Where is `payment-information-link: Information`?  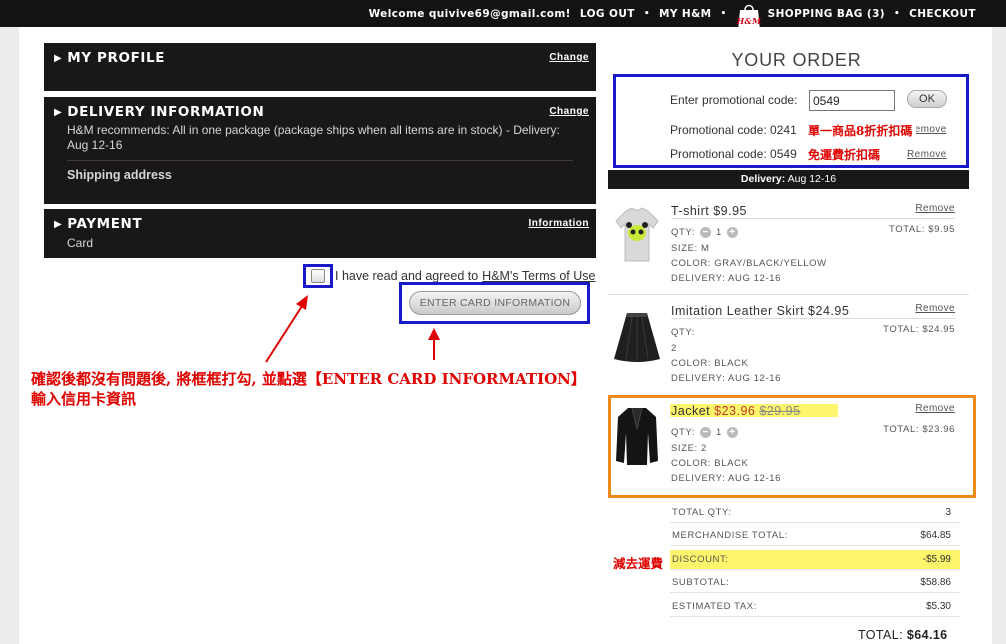 payment-information-link: Information is located at coordinates (559, 223).